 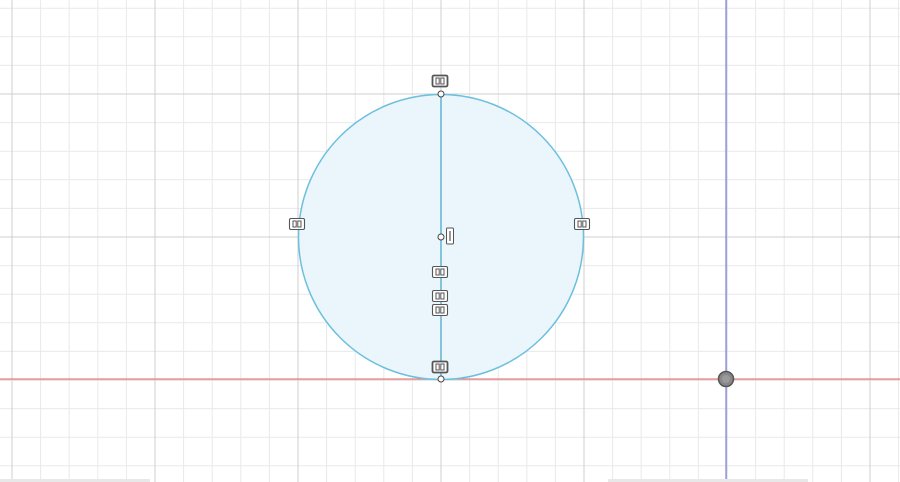 What do you see at coordinates (441, 237) in the screenshot?
I see `circle-center-point` at bounding box center [441, 237].